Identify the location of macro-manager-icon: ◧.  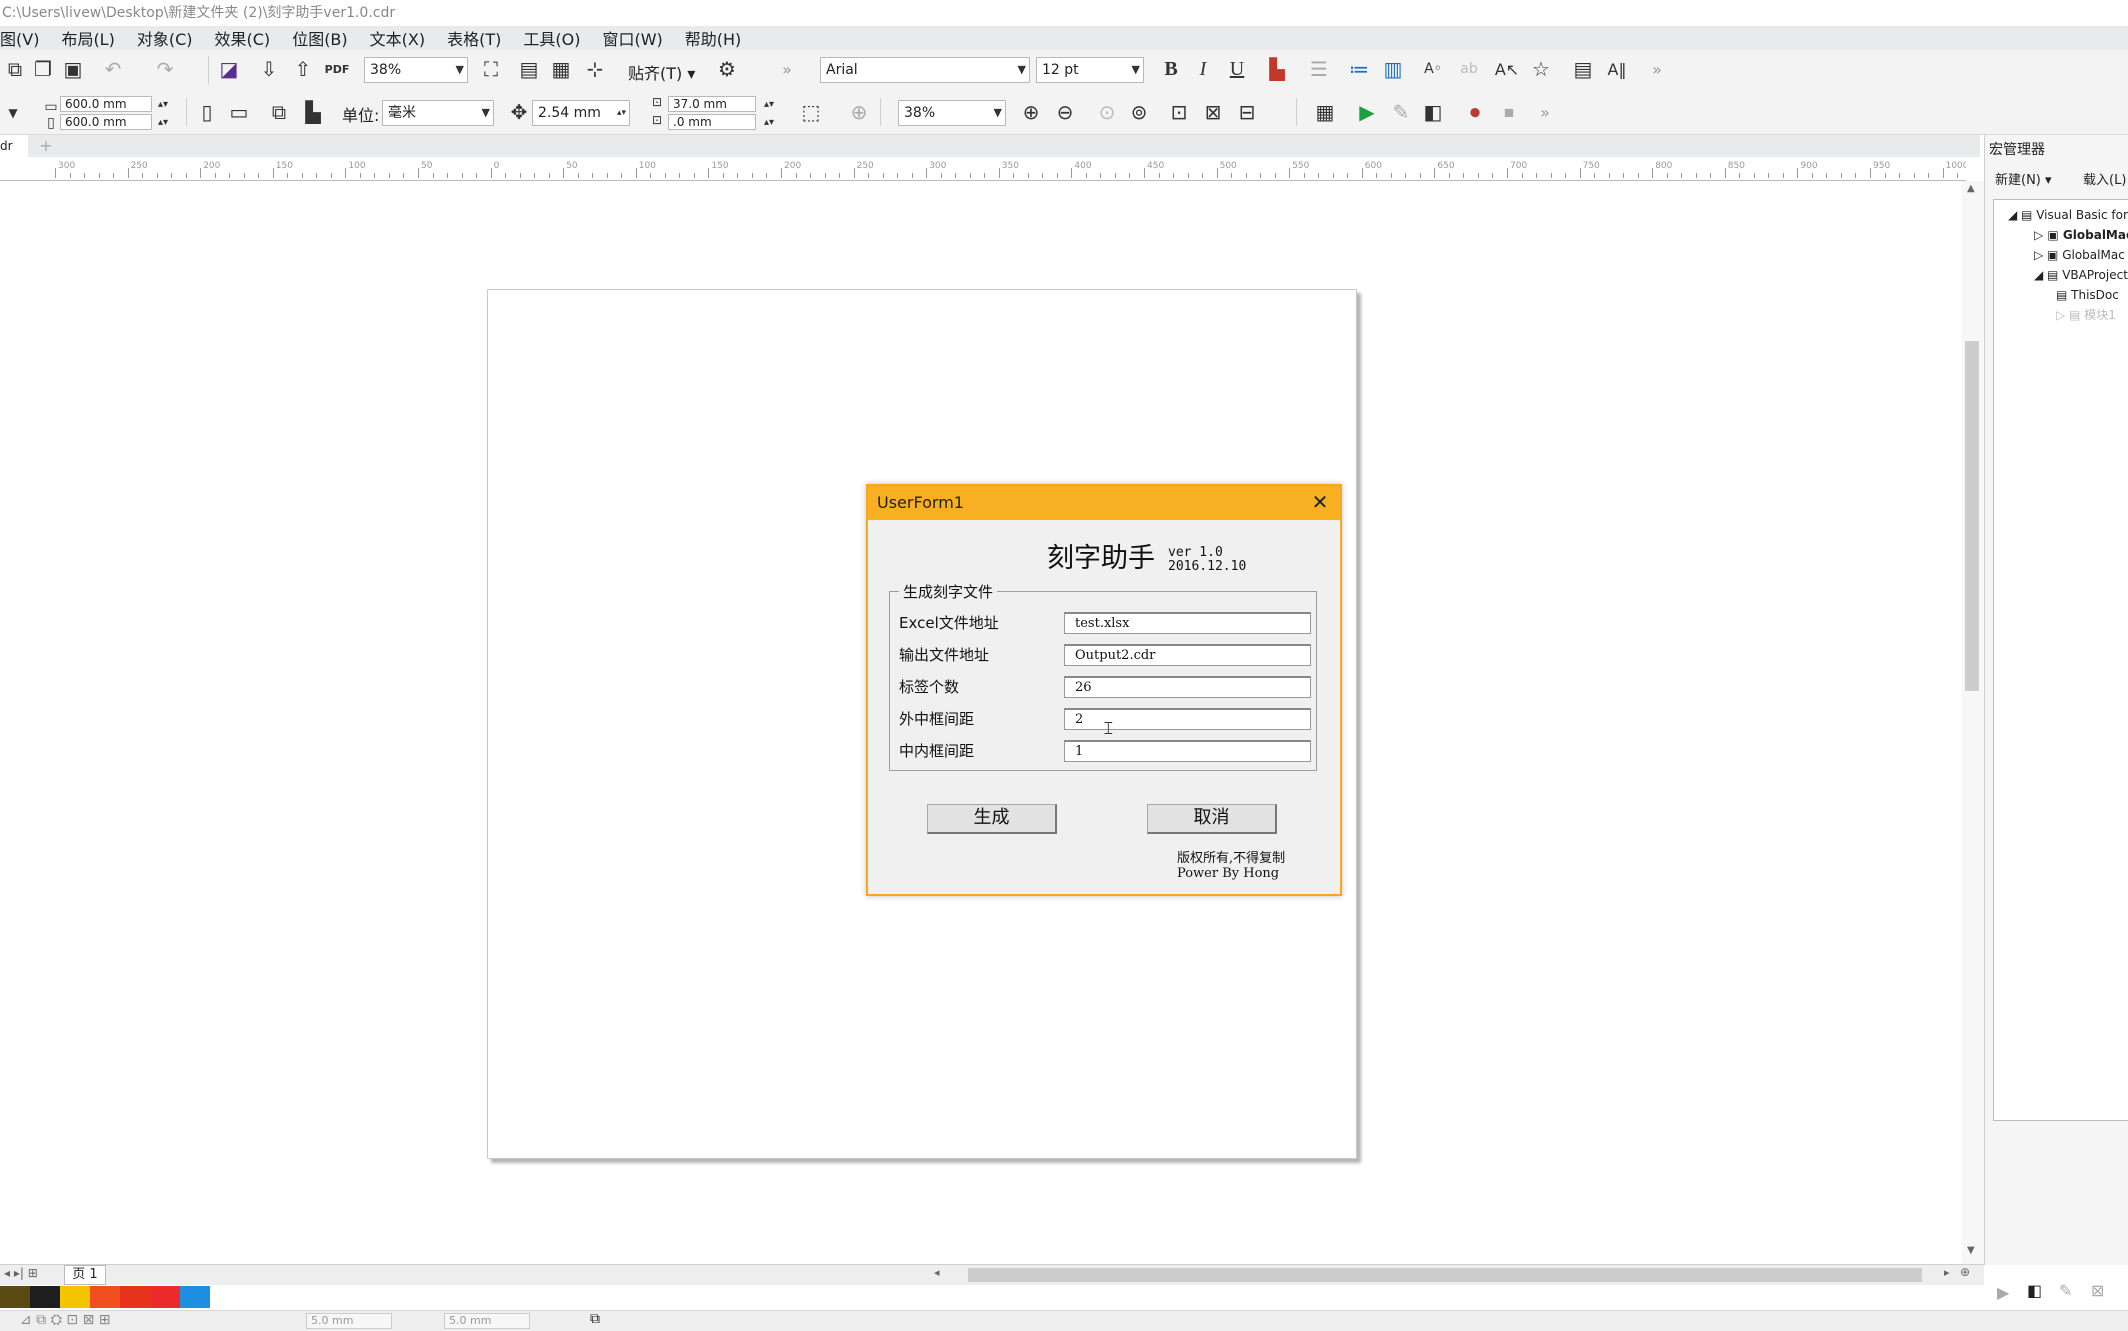
(1433, 112).